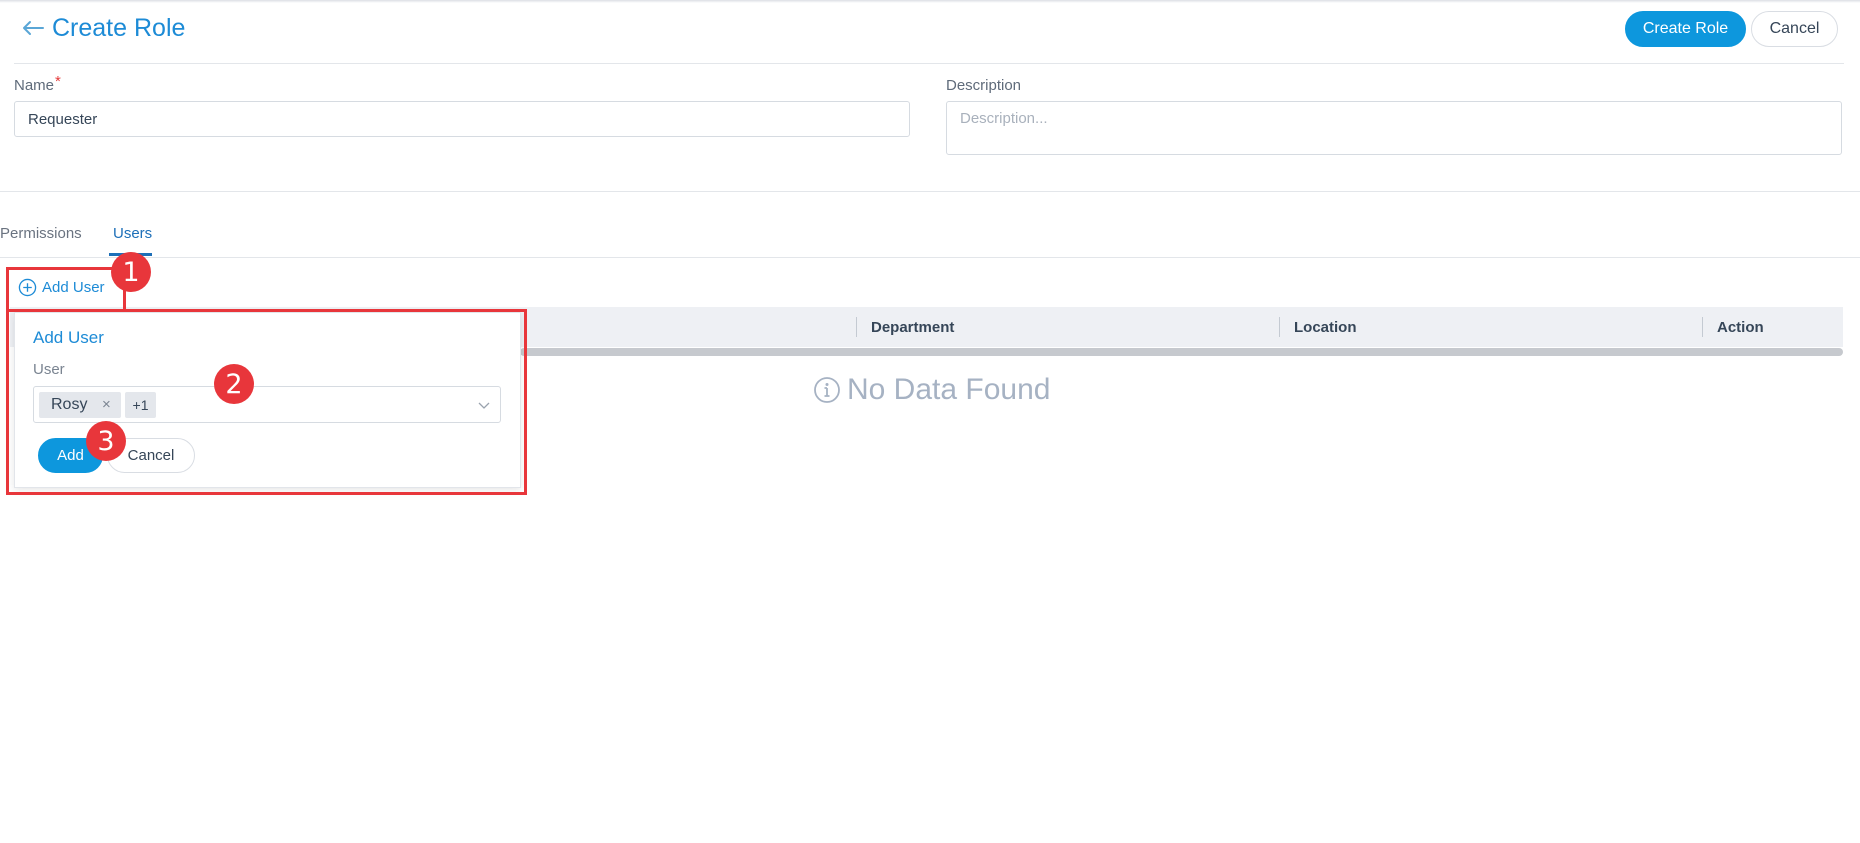 The image size is (1860, 843). What do you see at coordinates (1685, 29) in the screenshot?
I see `create-role-button: Create Role` at bounding box center [1685, 29].